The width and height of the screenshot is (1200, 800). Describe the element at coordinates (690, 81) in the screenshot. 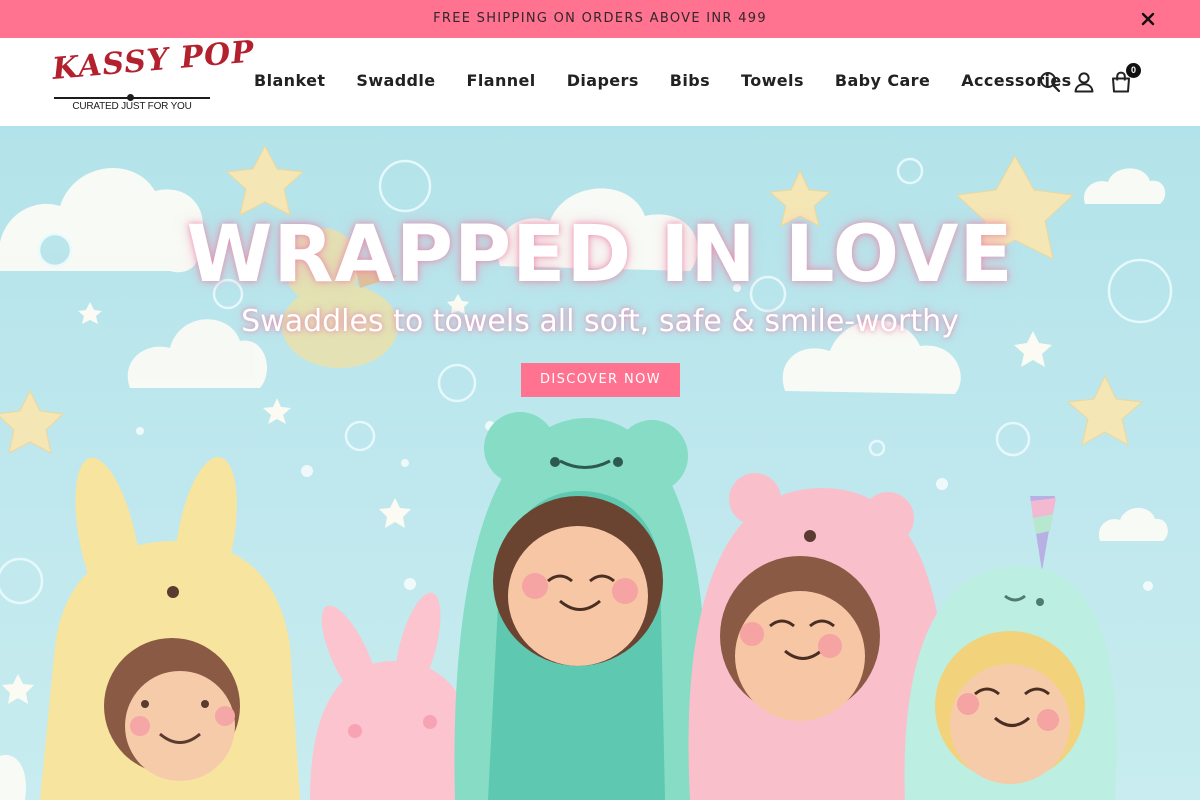

I see `nav-item-bibs: Bibs` at that location.